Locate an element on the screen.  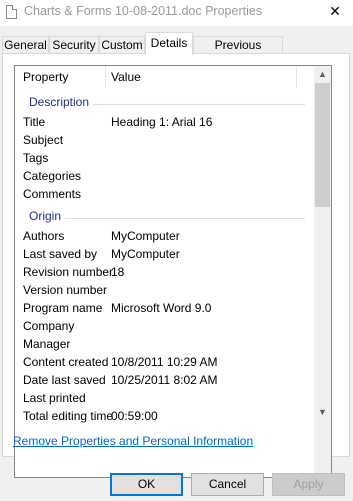
property-row-version-number: Version number is located at coordinates (164, 290).